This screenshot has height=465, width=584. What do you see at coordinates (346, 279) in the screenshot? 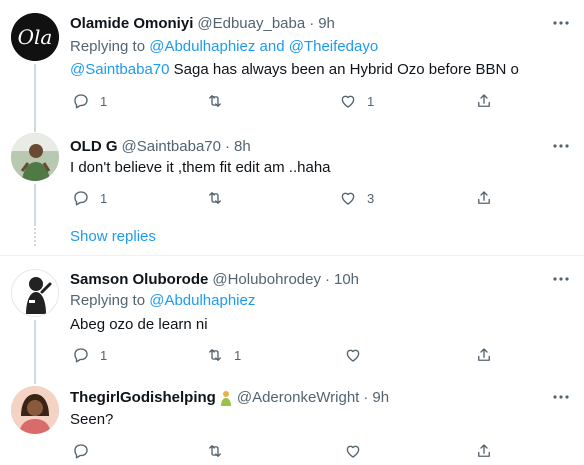
I see `timestamp: 10h` at bounding box center [346, 279].